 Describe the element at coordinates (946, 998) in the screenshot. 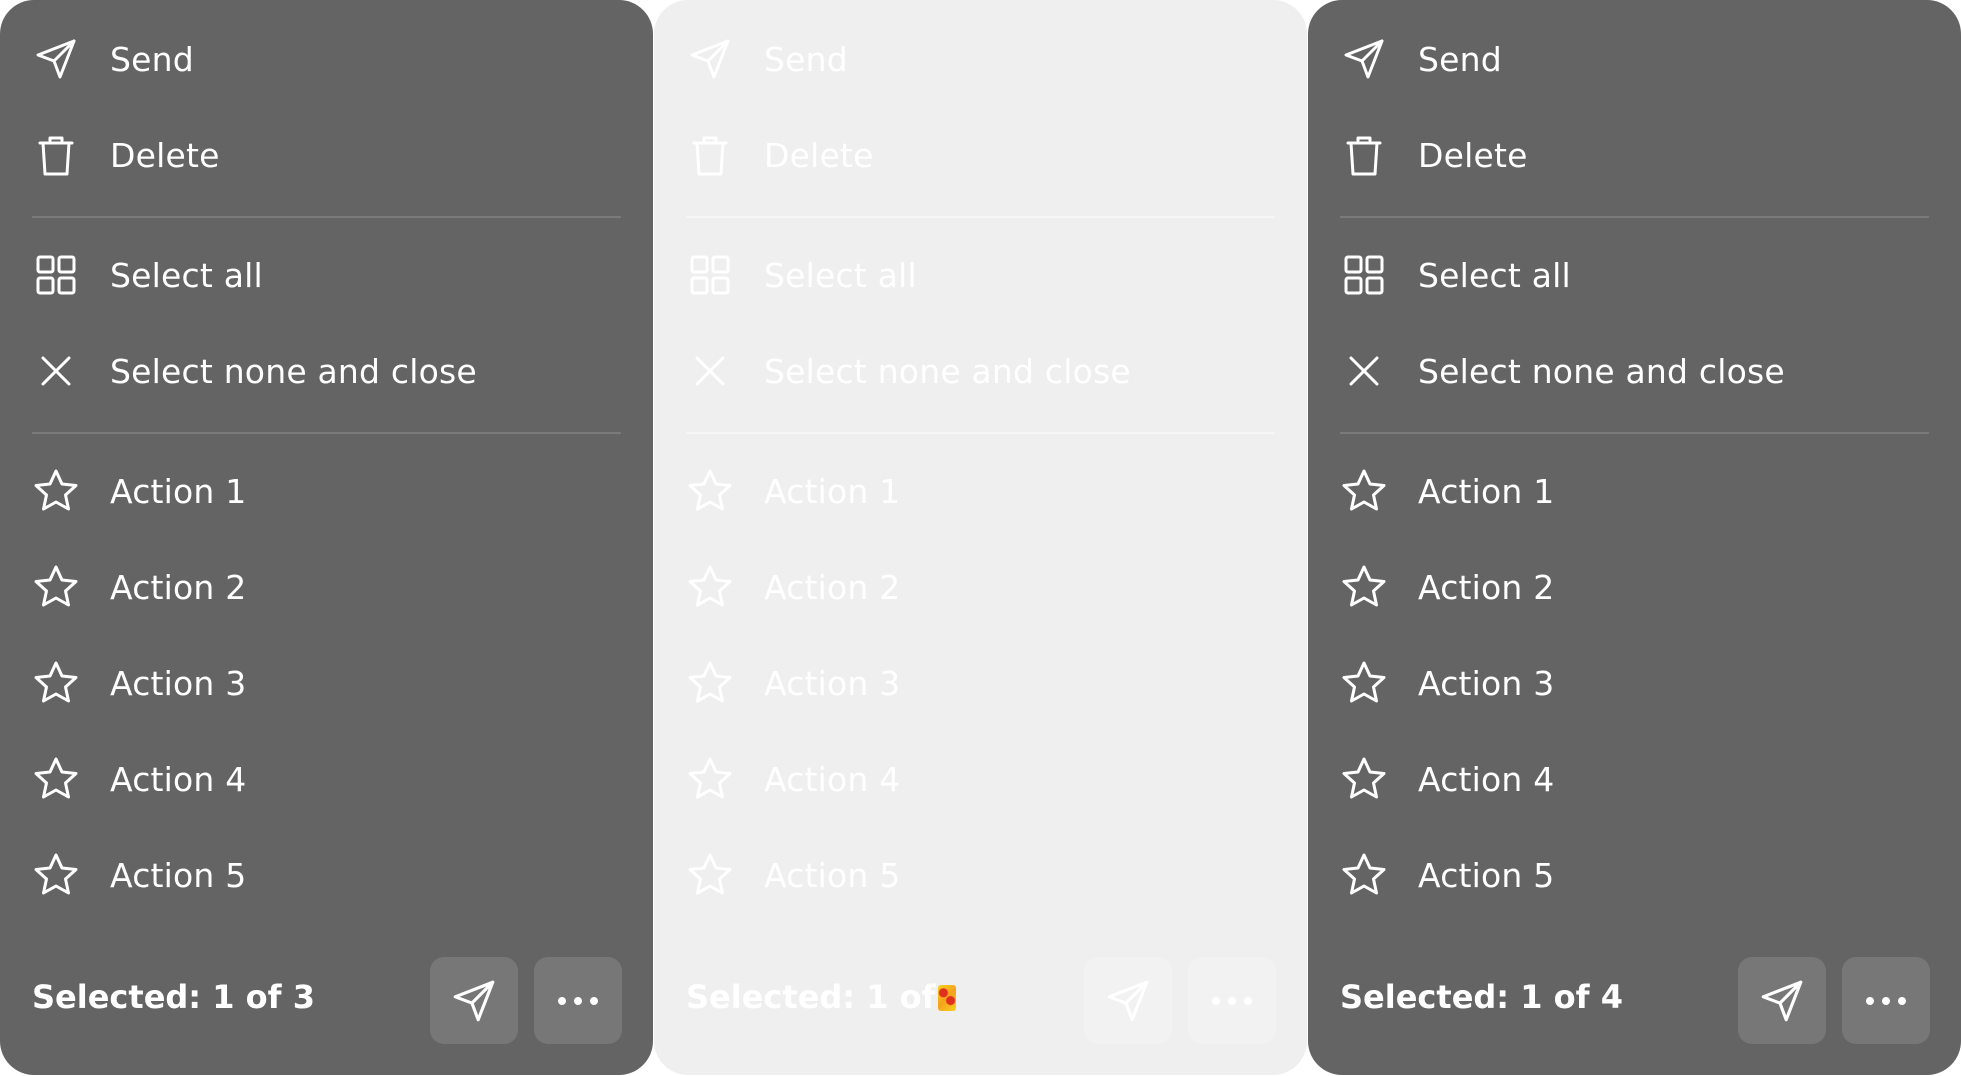

I see `glitch-artifact` at that location.